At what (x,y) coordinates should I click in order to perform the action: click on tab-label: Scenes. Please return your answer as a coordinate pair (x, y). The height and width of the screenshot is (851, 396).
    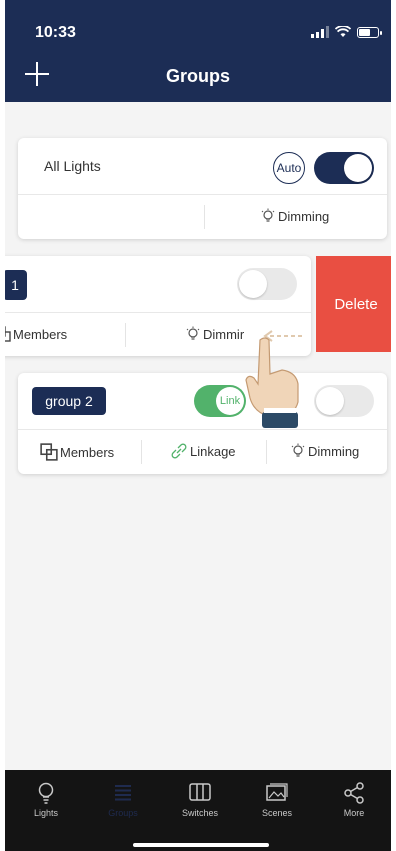
    Looking at the image, I should click on (277, 813).